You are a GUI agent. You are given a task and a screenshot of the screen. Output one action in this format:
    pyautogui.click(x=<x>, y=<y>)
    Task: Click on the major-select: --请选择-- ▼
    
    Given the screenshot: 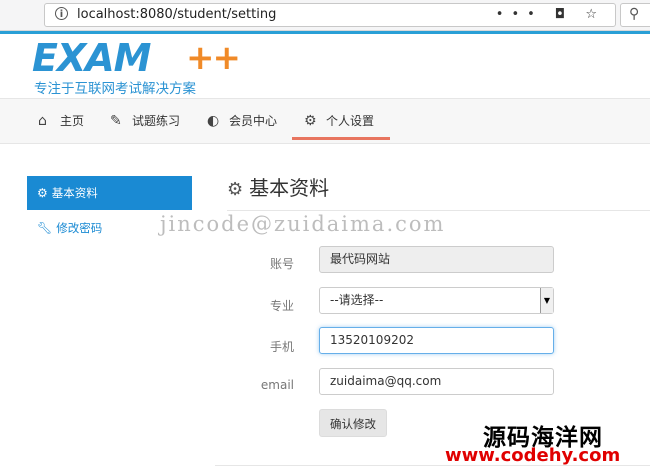 What is the action you would take?
    pyautogui.click(x=436, y=300)
    